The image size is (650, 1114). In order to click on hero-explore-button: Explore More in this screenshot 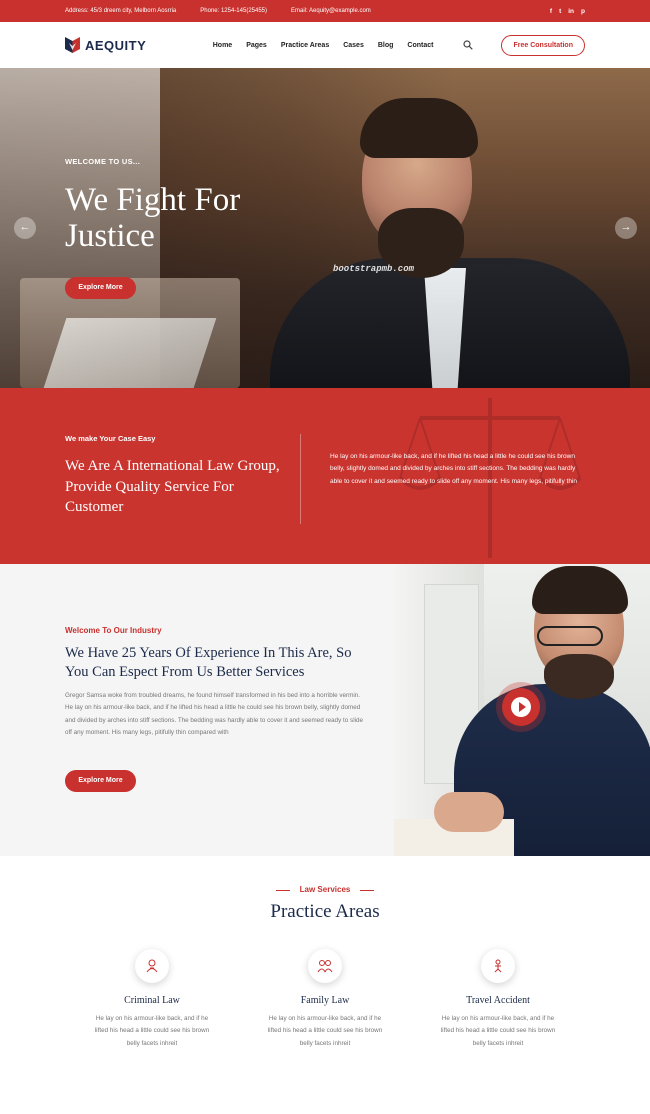, I will do `click(100, 288)`.